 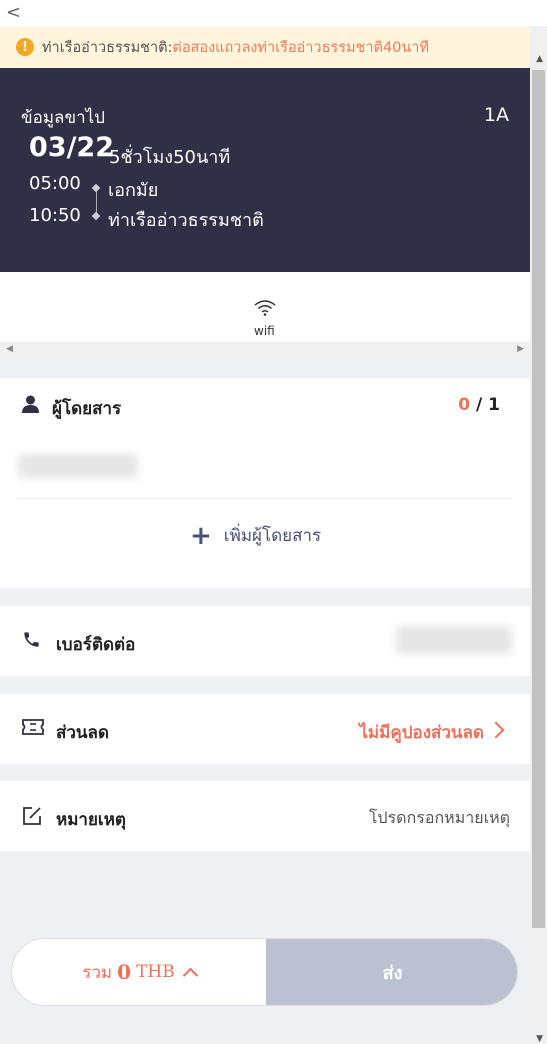 I want to click on chevron-up-icon, so click(x=190, y=975).